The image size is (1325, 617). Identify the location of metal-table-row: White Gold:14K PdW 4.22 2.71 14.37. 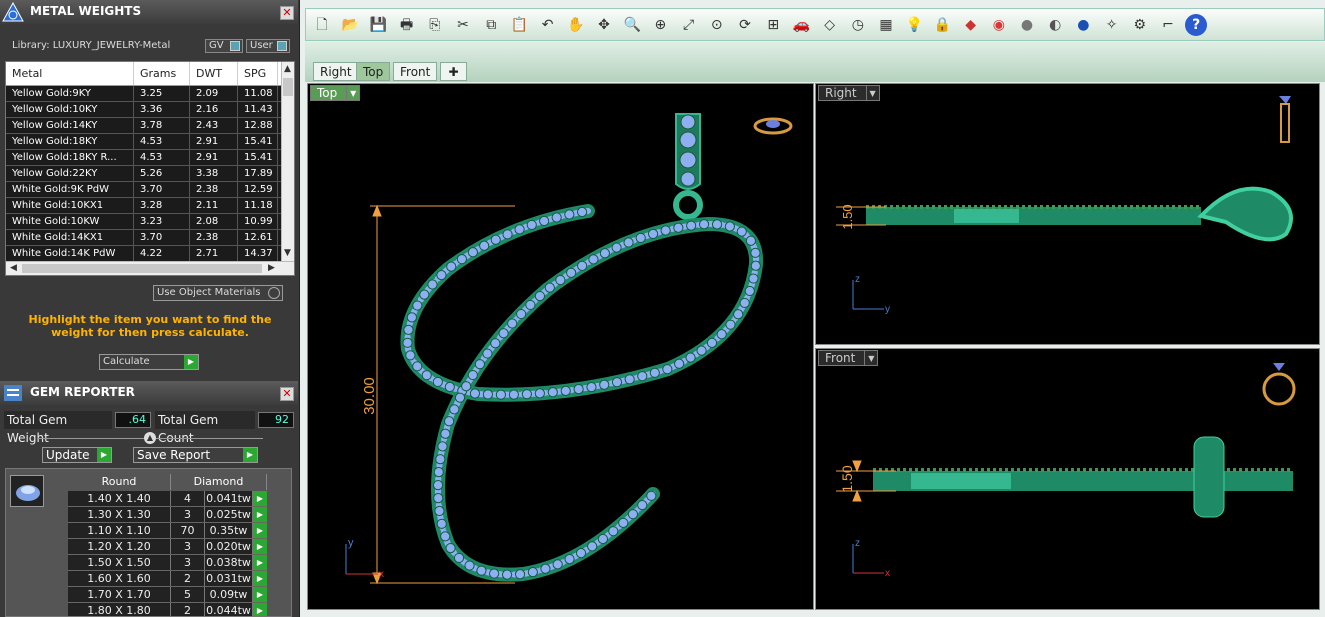
(150, 254).